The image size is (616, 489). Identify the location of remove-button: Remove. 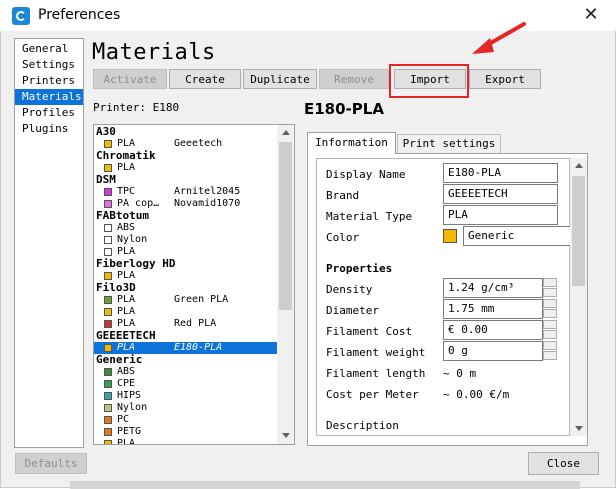
(354, 79).